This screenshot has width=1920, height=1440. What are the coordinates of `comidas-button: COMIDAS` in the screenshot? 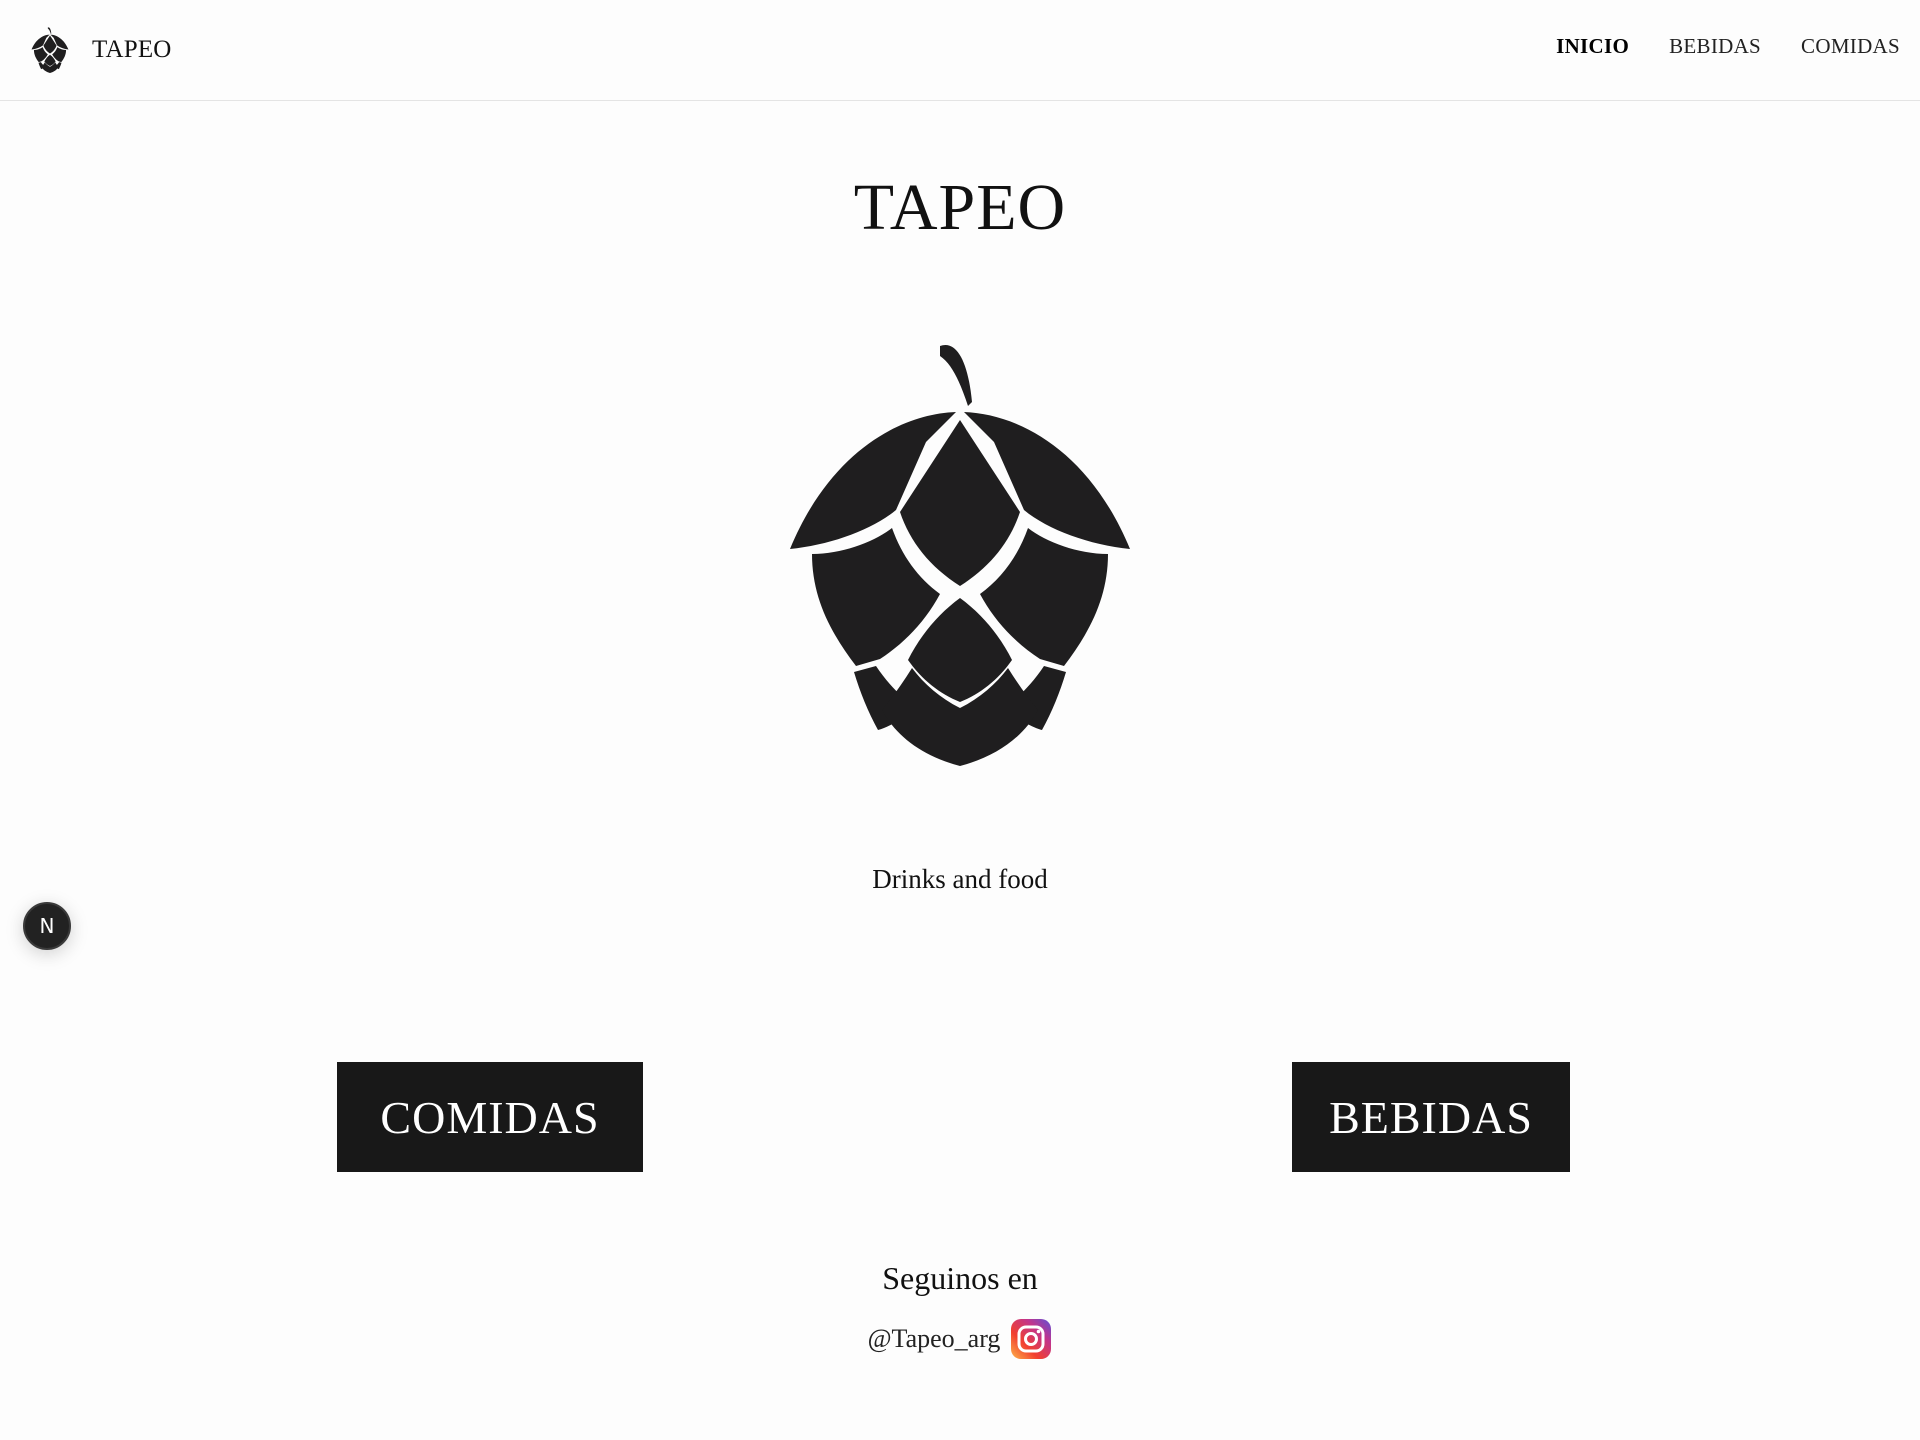 It's located at (490, 1117).